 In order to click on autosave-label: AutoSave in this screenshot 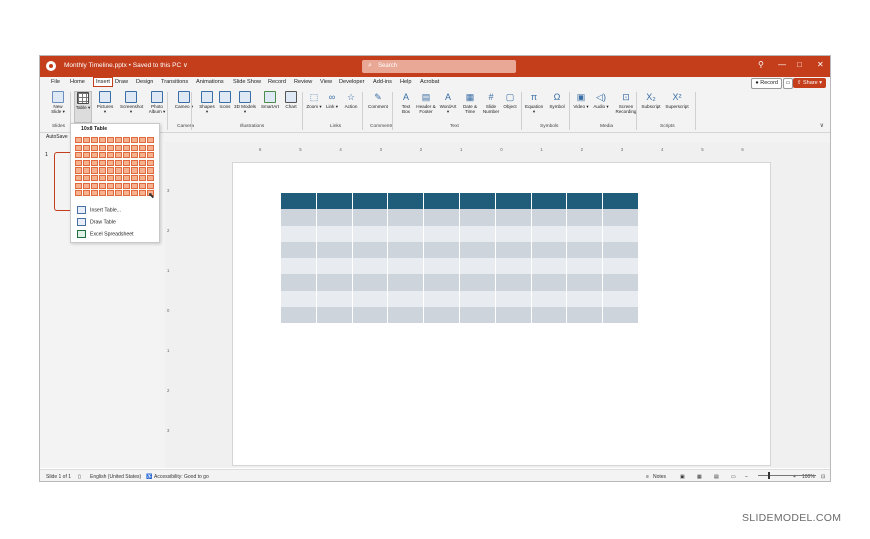, I will do `click(57, 137)`.